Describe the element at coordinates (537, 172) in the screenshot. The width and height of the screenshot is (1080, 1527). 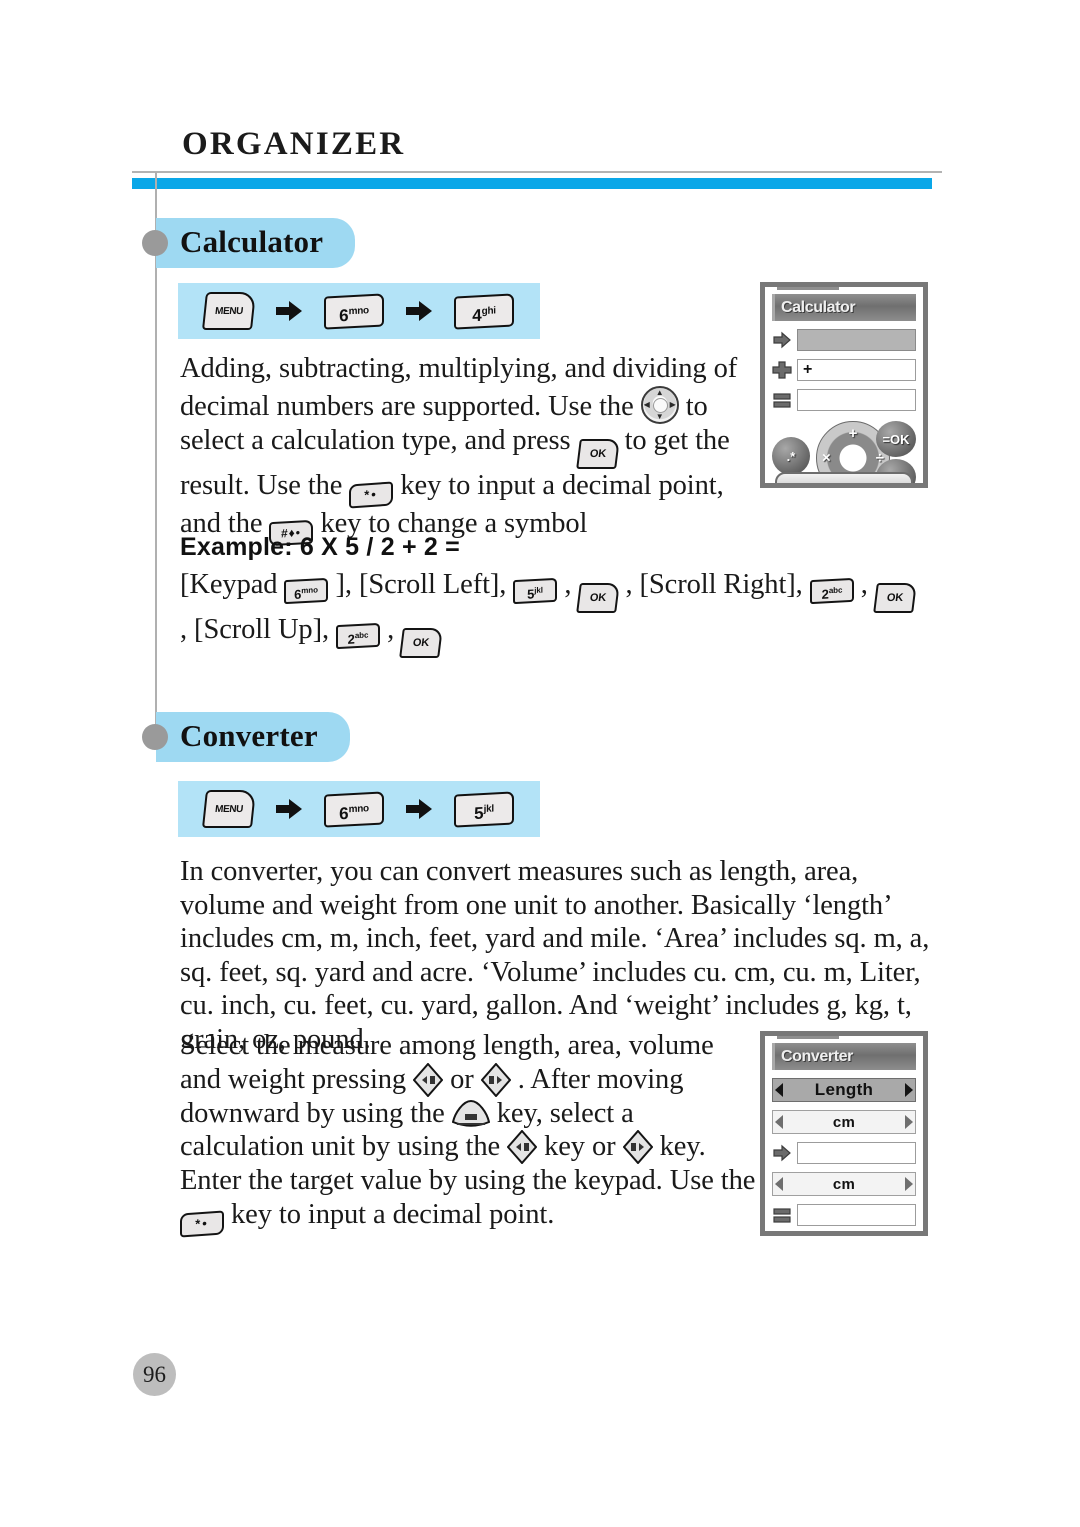
I see `header-hairline` at that location.